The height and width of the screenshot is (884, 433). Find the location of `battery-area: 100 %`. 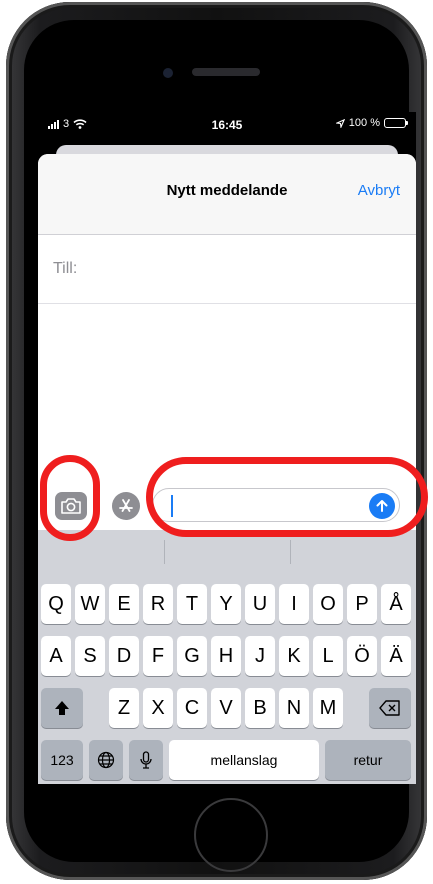

battery-area: 100 % is located at coordinates (371, 123).